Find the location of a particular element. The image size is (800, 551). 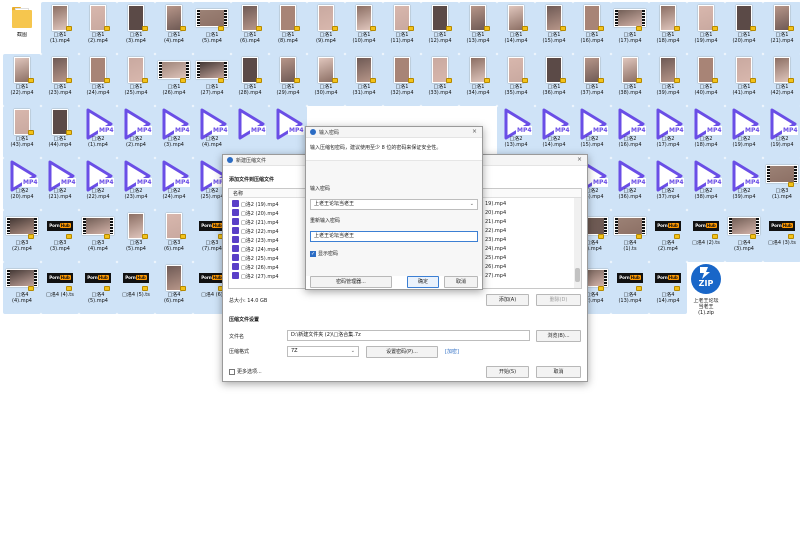

video-file-item: MP4 □洛2 (19).mp4 is located at coordinates (744, 132).